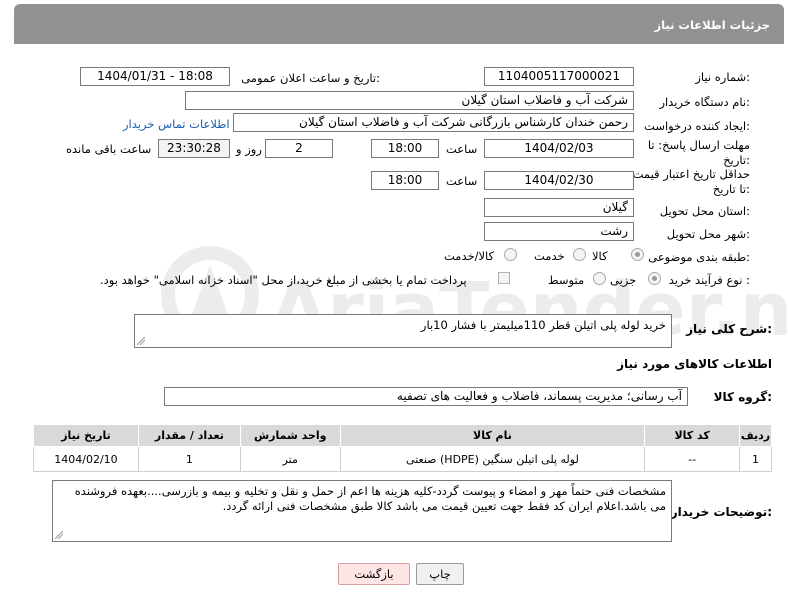 Image resolution: width=788 pixels, height=598 pixels. What do you see at coordinates (559, 148) in the screenshot?
I see `deadline-date-field: 1404/02/03` at bounding box center [559, 148].